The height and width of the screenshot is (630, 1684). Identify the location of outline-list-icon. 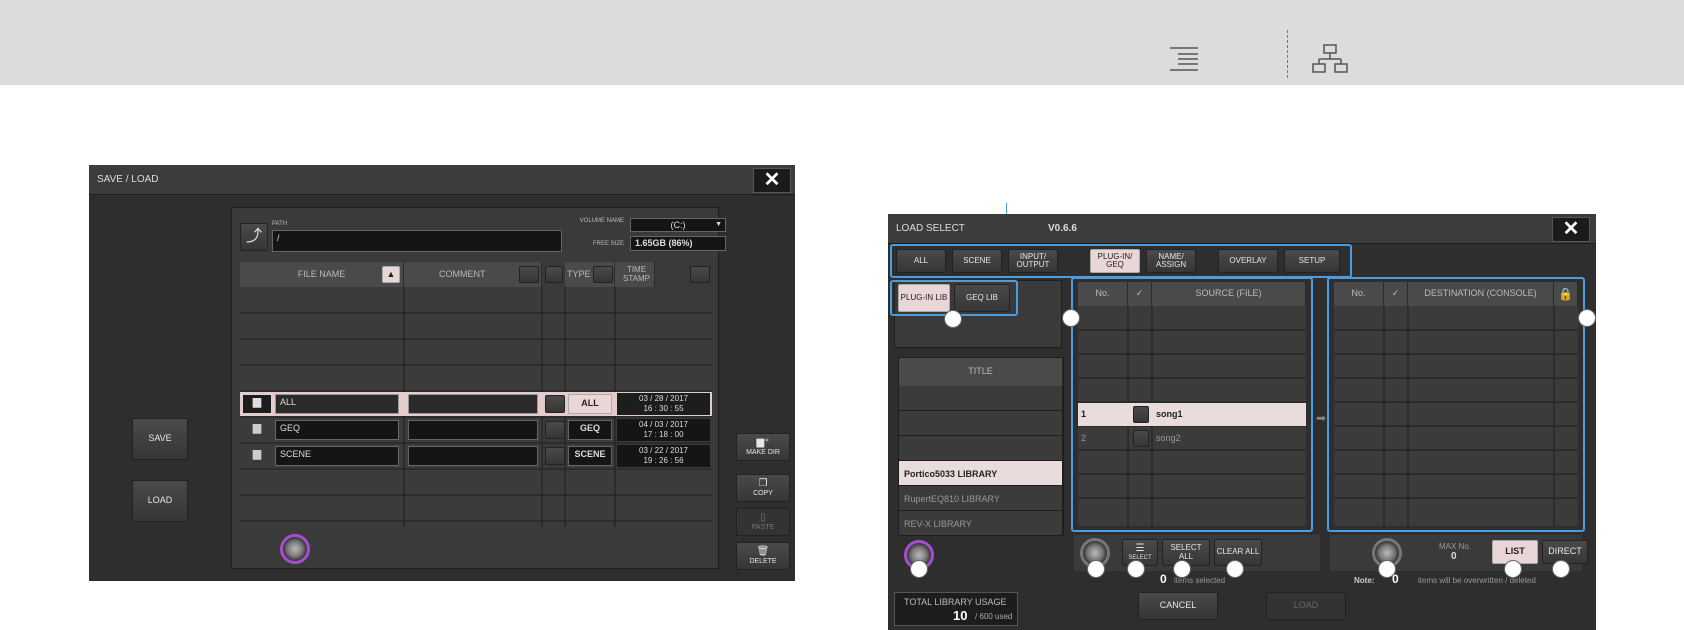
(1184, 59).